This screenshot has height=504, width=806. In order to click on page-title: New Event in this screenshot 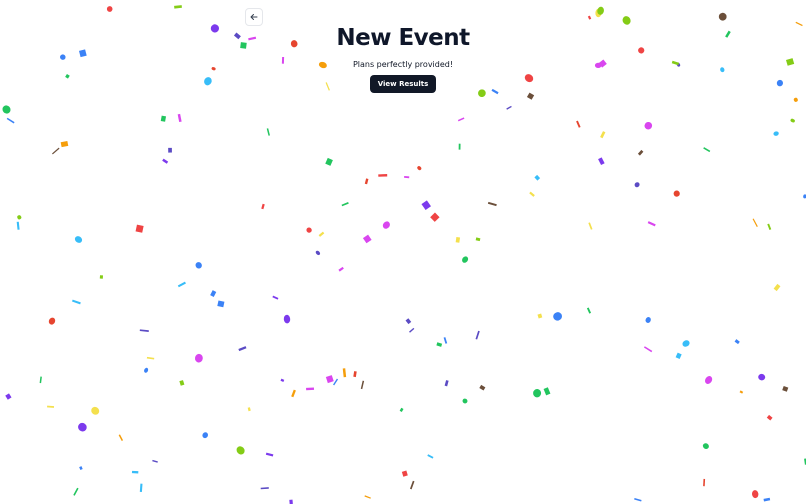, I will do `click(403, 38)`.